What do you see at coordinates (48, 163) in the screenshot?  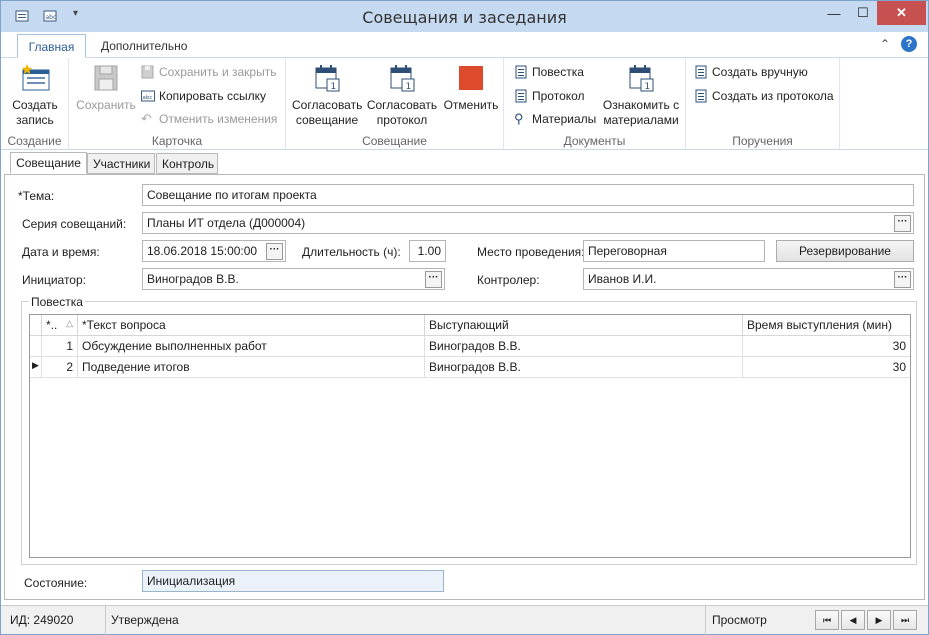 I see `tab-meeting: Совещание` at bounding box center [48, 163].